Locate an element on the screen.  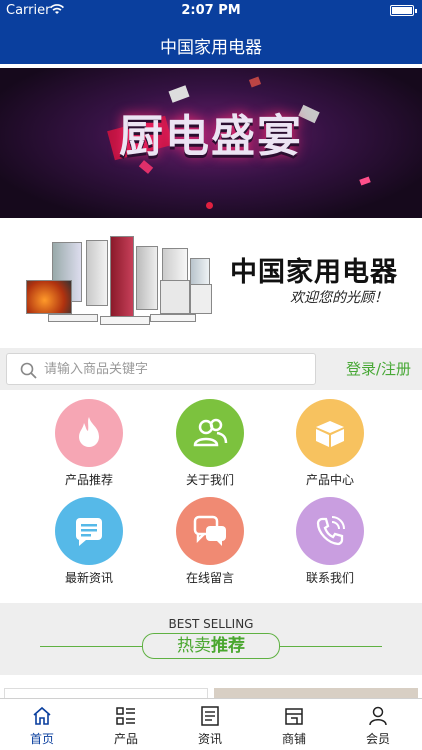
users-icon is located at coordinates (210, 432).